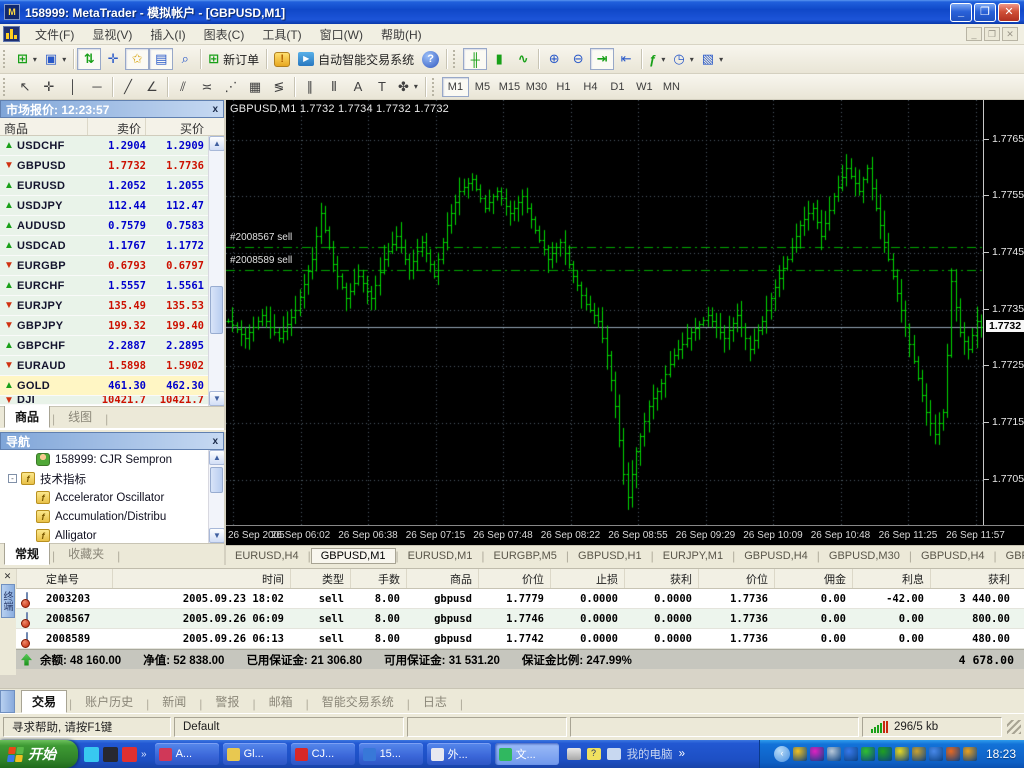 The height and width of the screenshot is (768, 1024). Describe the element at coordinates (89, 59) in the screenshot. I see `market-watch-button: ⇅` at that location.